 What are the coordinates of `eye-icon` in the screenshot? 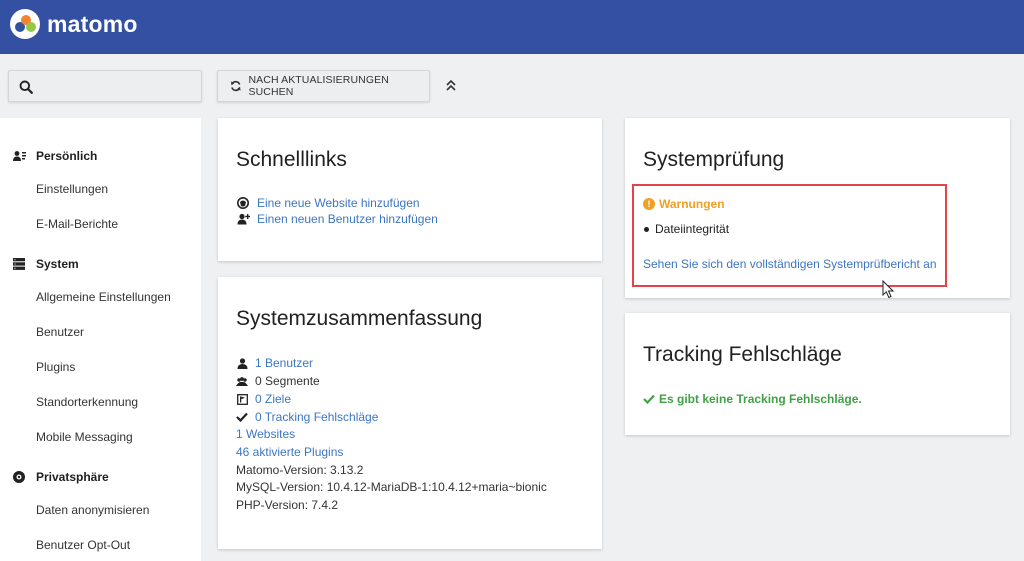 It's located at (19, 477).